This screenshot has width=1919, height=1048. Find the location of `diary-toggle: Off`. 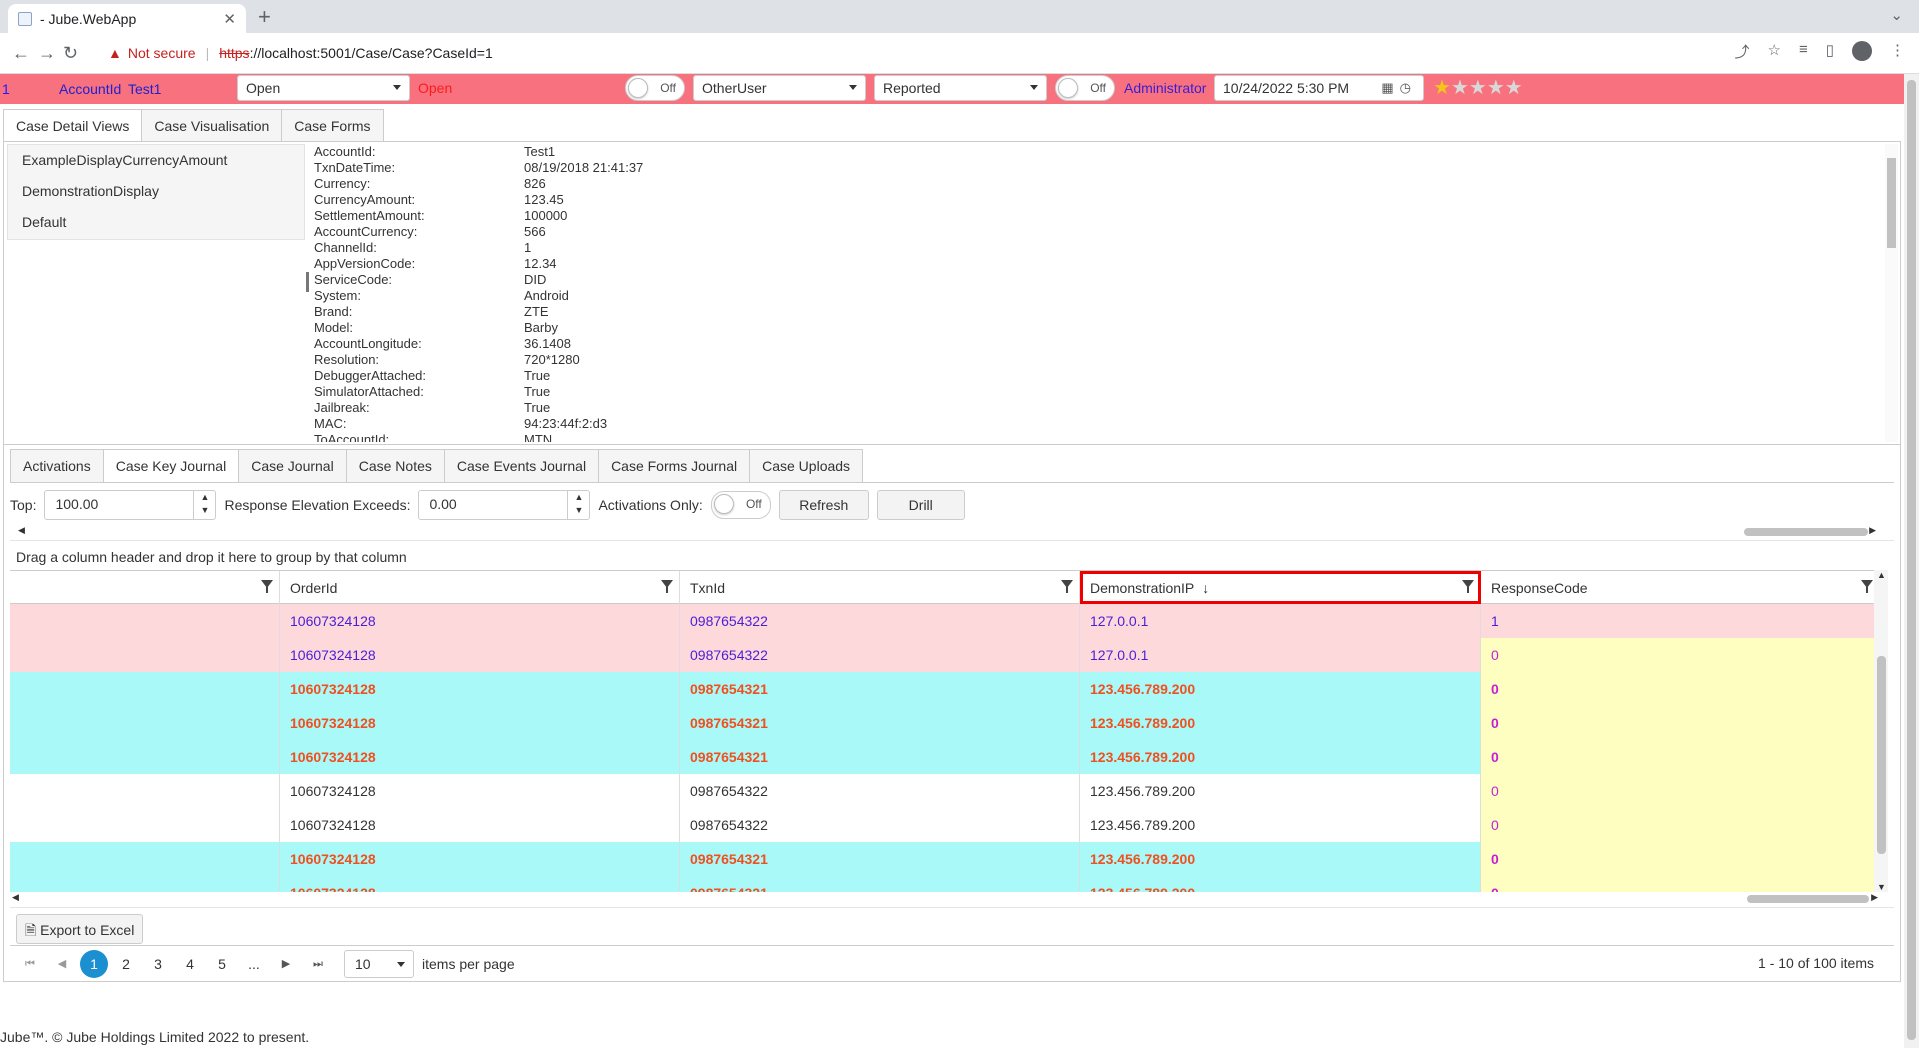

diary-toggle: Off is located at coordinates (1085, 88).